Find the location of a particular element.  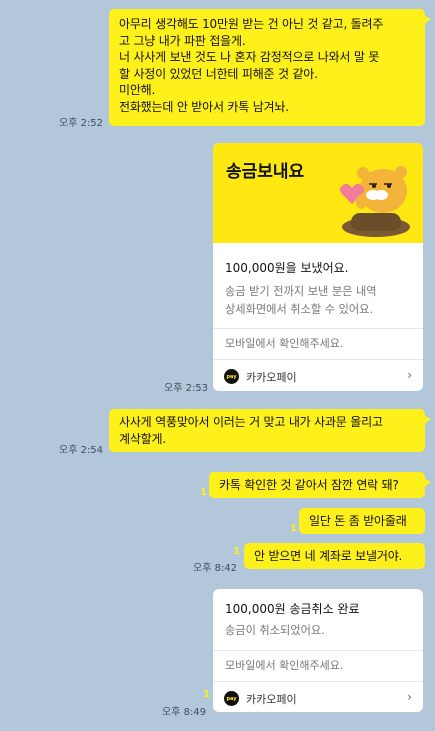

transfer-card-header: 송금보내요 is located at coordinates (318, 193).